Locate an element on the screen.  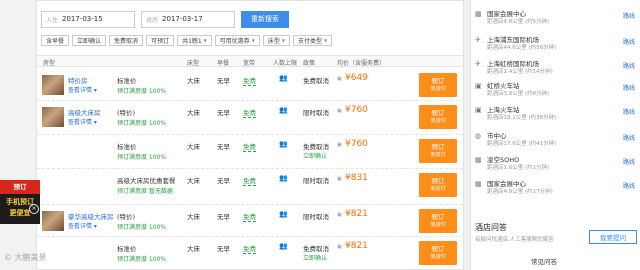
poi-item: ✈ 上海浦东国际机场 距酒店44.6公里 (约56分钟) 路线 is located at coordinates (556, 44).